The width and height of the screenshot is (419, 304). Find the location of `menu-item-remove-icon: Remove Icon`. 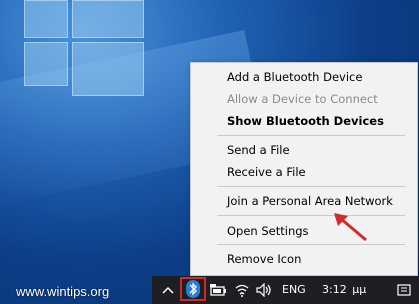

menu-item-remove-icon: Remove Icon is located at coordinates (264, 259).